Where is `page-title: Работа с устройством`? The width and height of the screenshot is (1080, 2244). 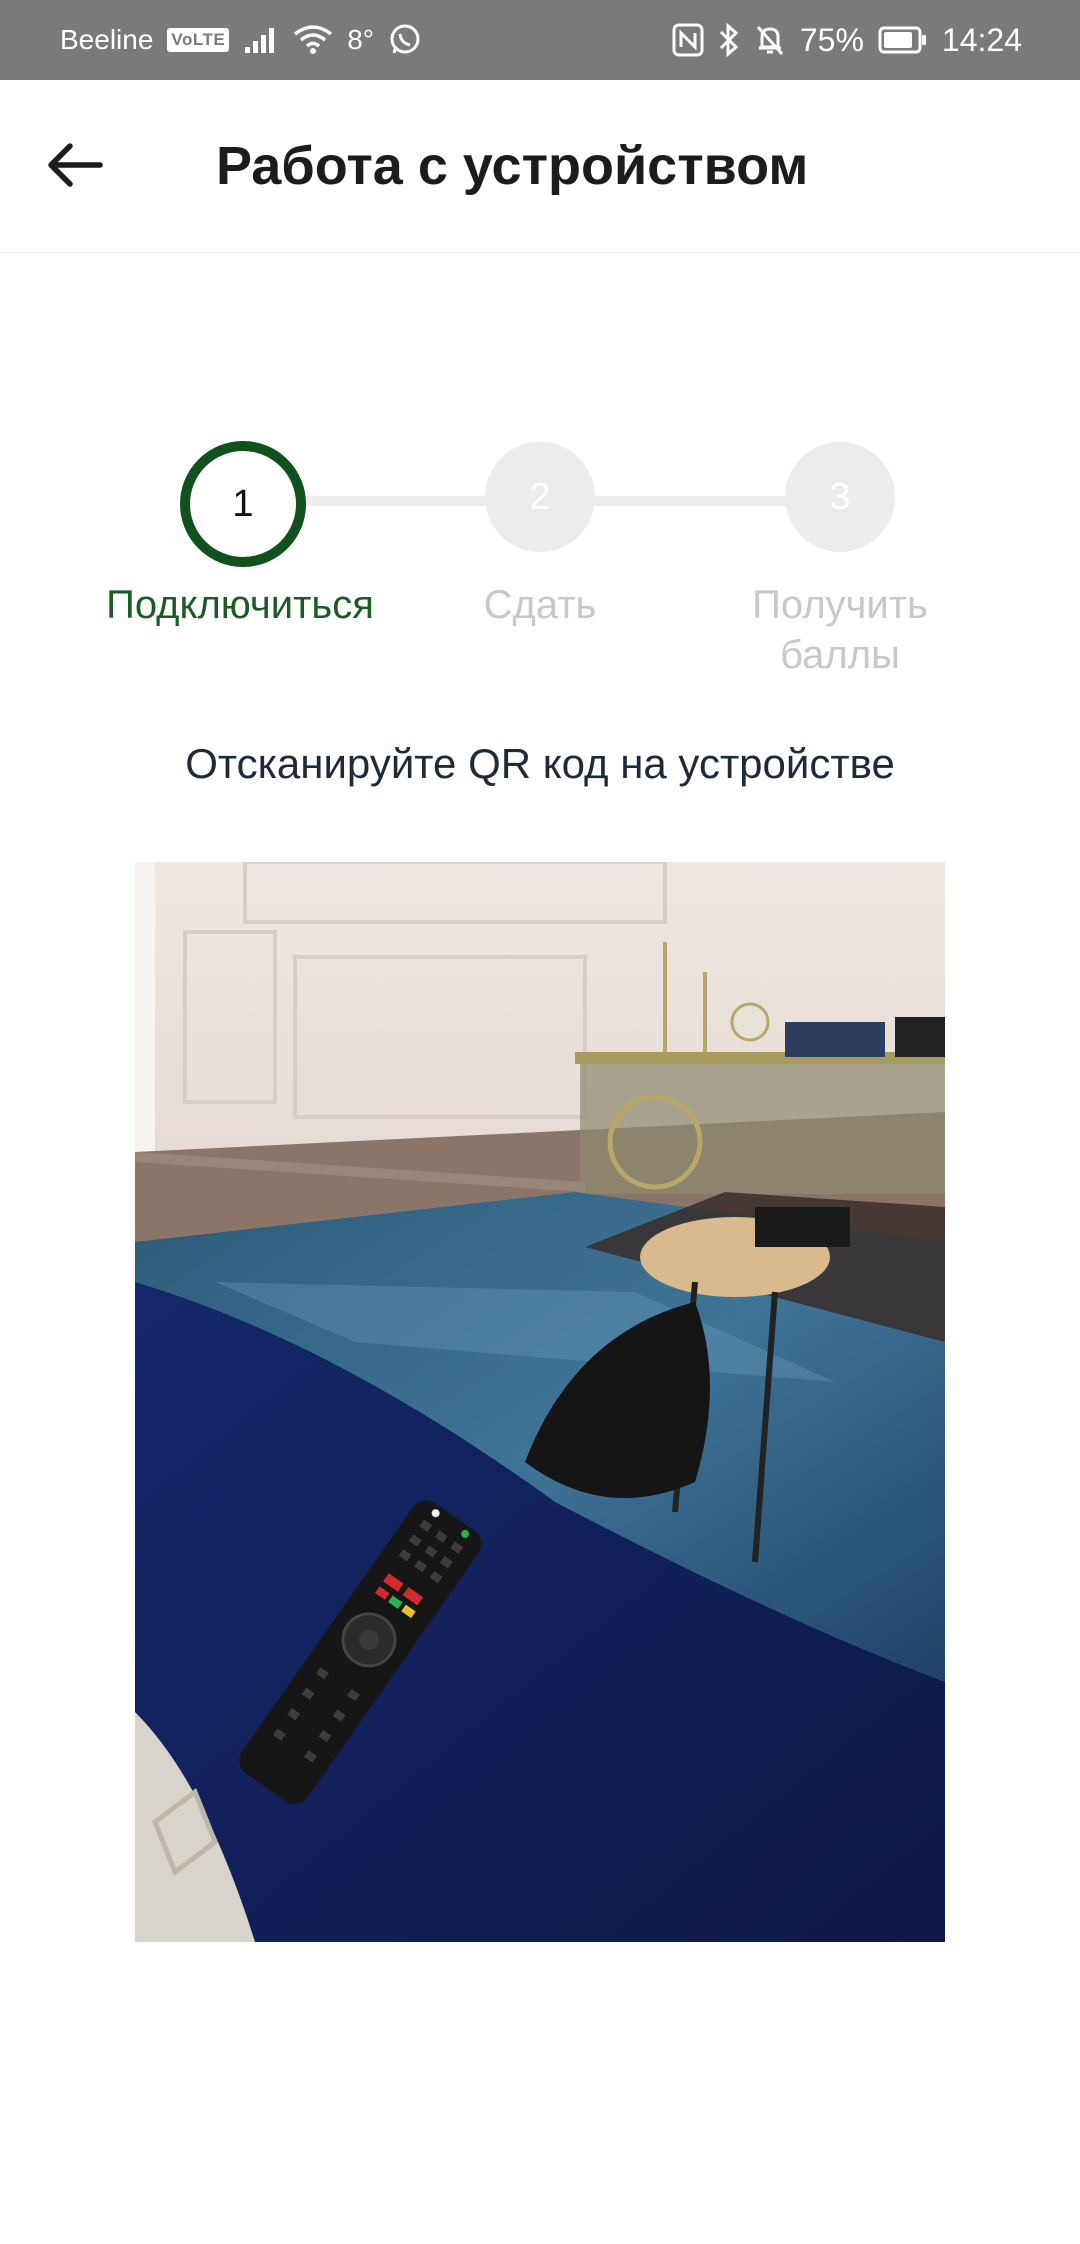
page-title: Работа с устройством is located at coordinates (512, 166).